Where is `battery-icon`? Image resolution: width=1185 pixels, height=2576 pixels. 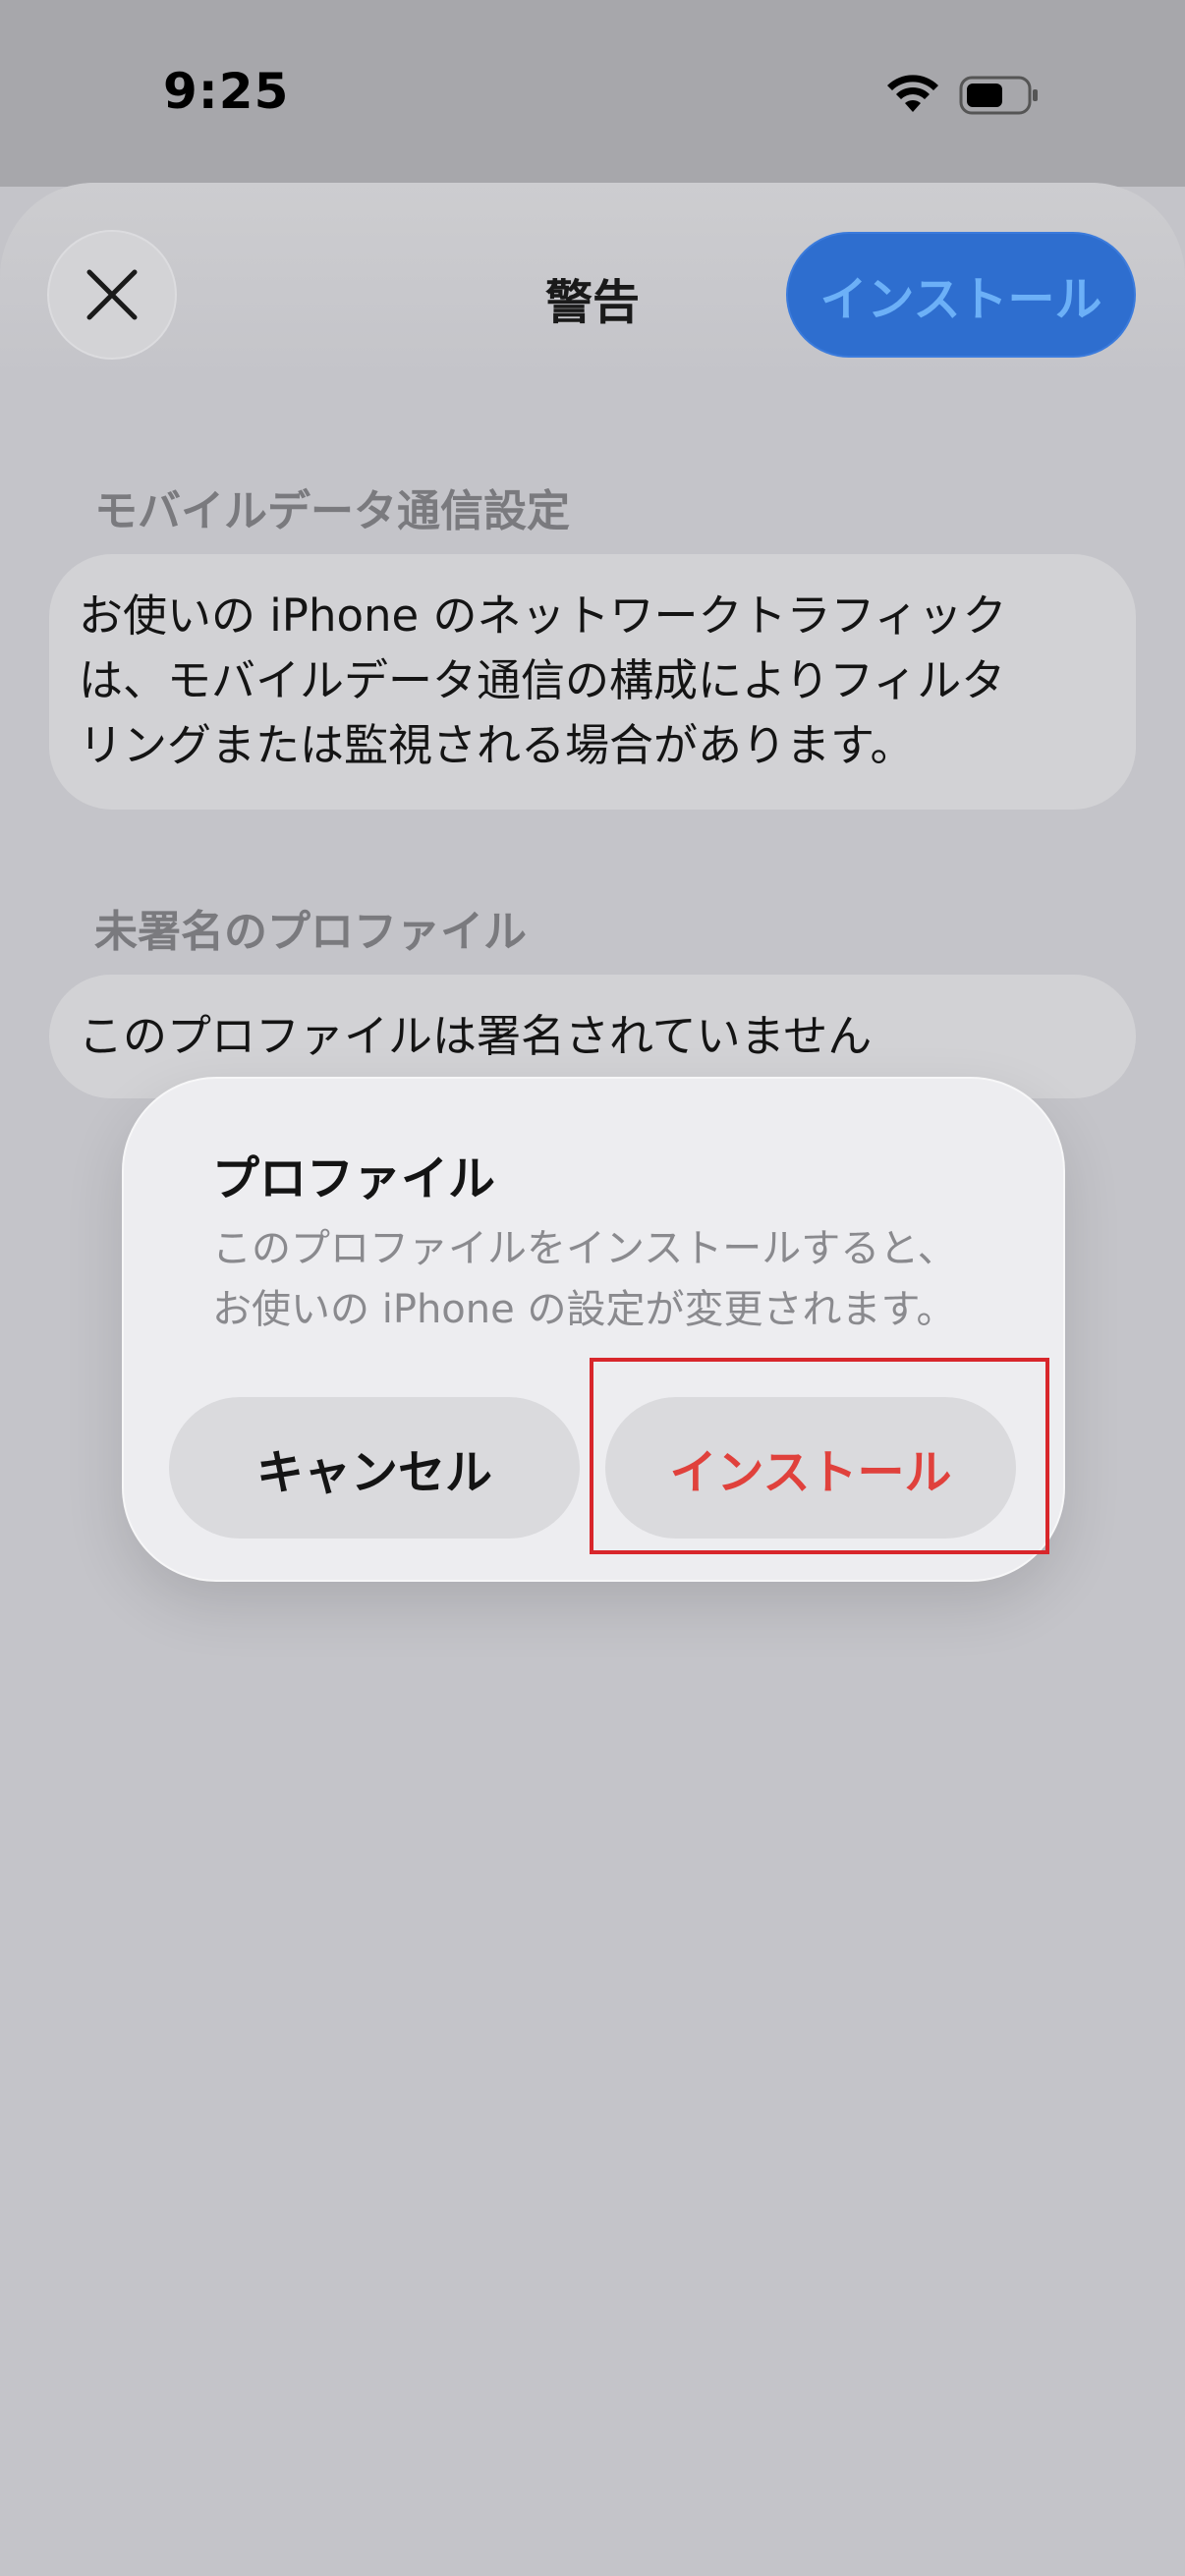 battery-icon is located at coordinates (999, 95).